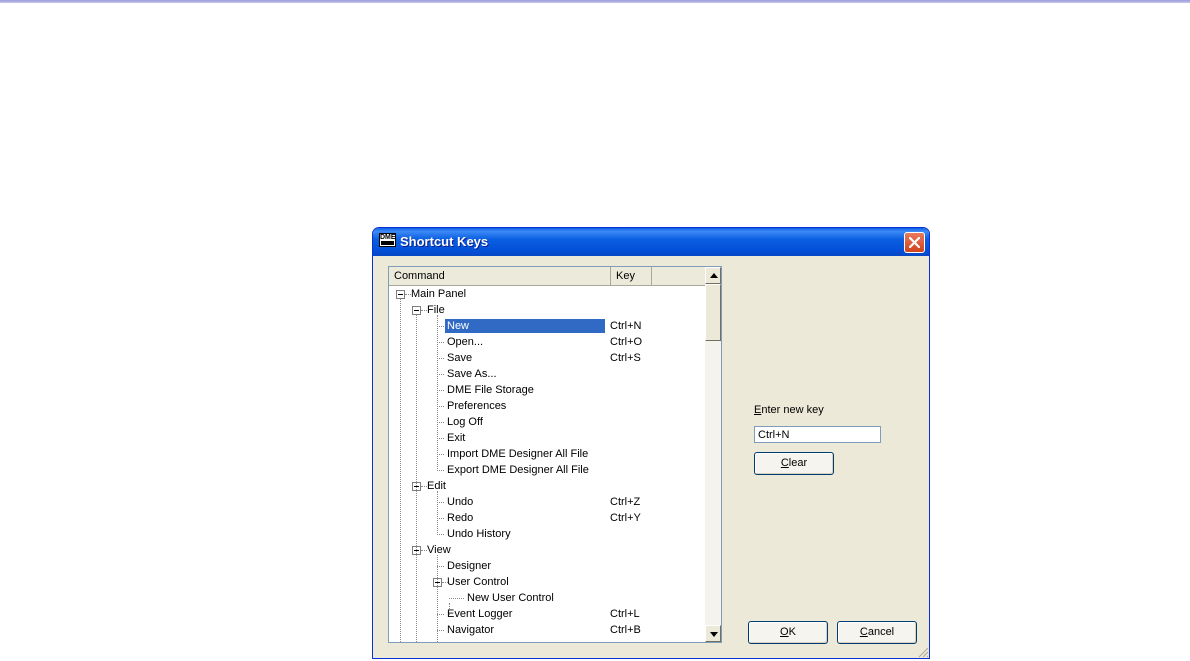 The width and height of the screenshot is (1190, 661). Describe the element at coordinates (923, 652) in the screenshot. I see `resize-grip-icon` at that location.